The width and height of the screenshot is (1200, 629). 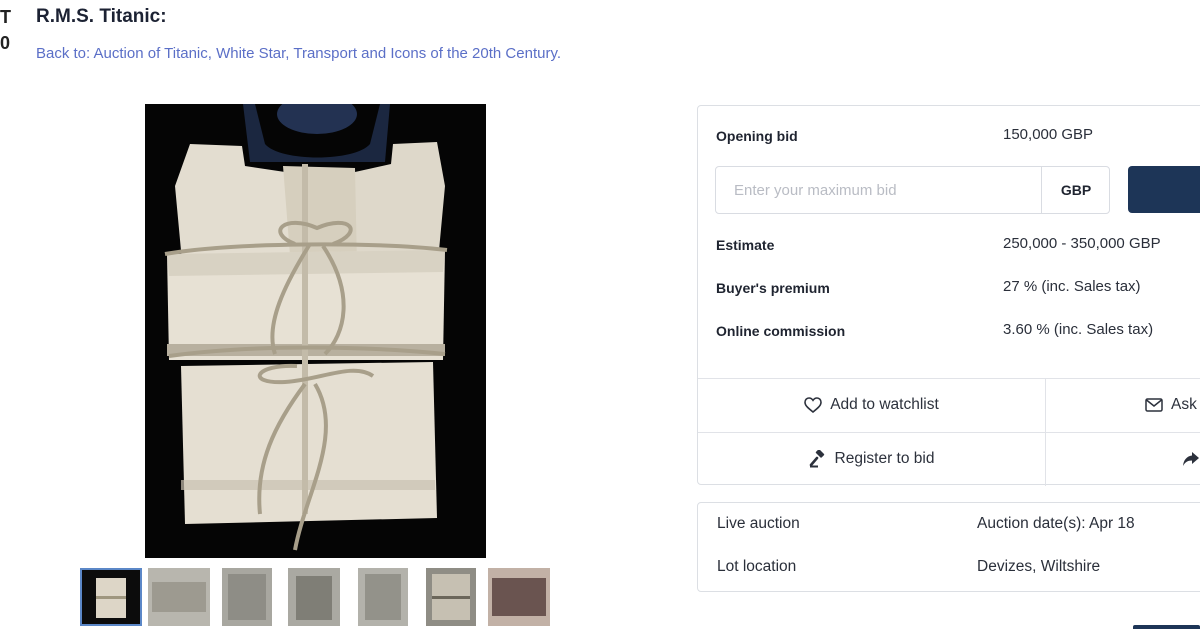 What do you see at coordinates (1072, 286) in the screenshot?
I see `buyers-premium-value: 27 % (inc. Sales tax)` at bounding box center [1072, 286].